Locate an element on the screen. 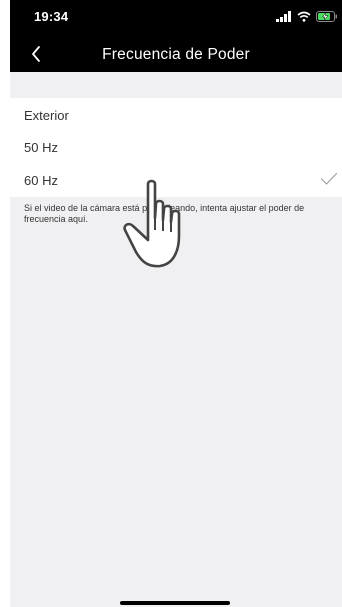 This screenshot has width=342, height=607. page-title: Frecuencia de Poder is located at coordinates (176, 54).